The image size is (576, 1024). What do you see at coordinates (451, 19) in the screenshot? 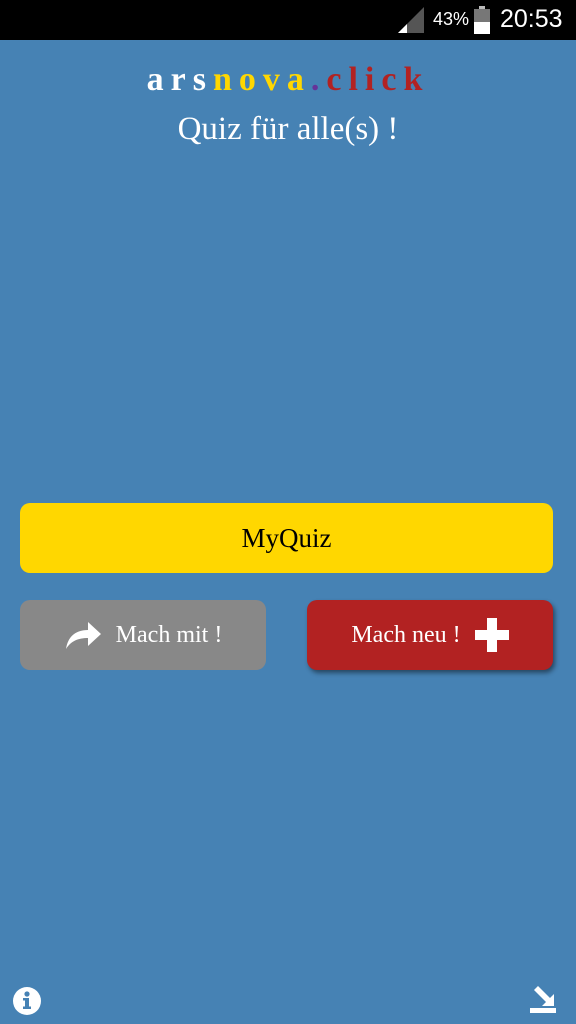
I see `battery-percent: 43%` at bounding box center [451, 19].